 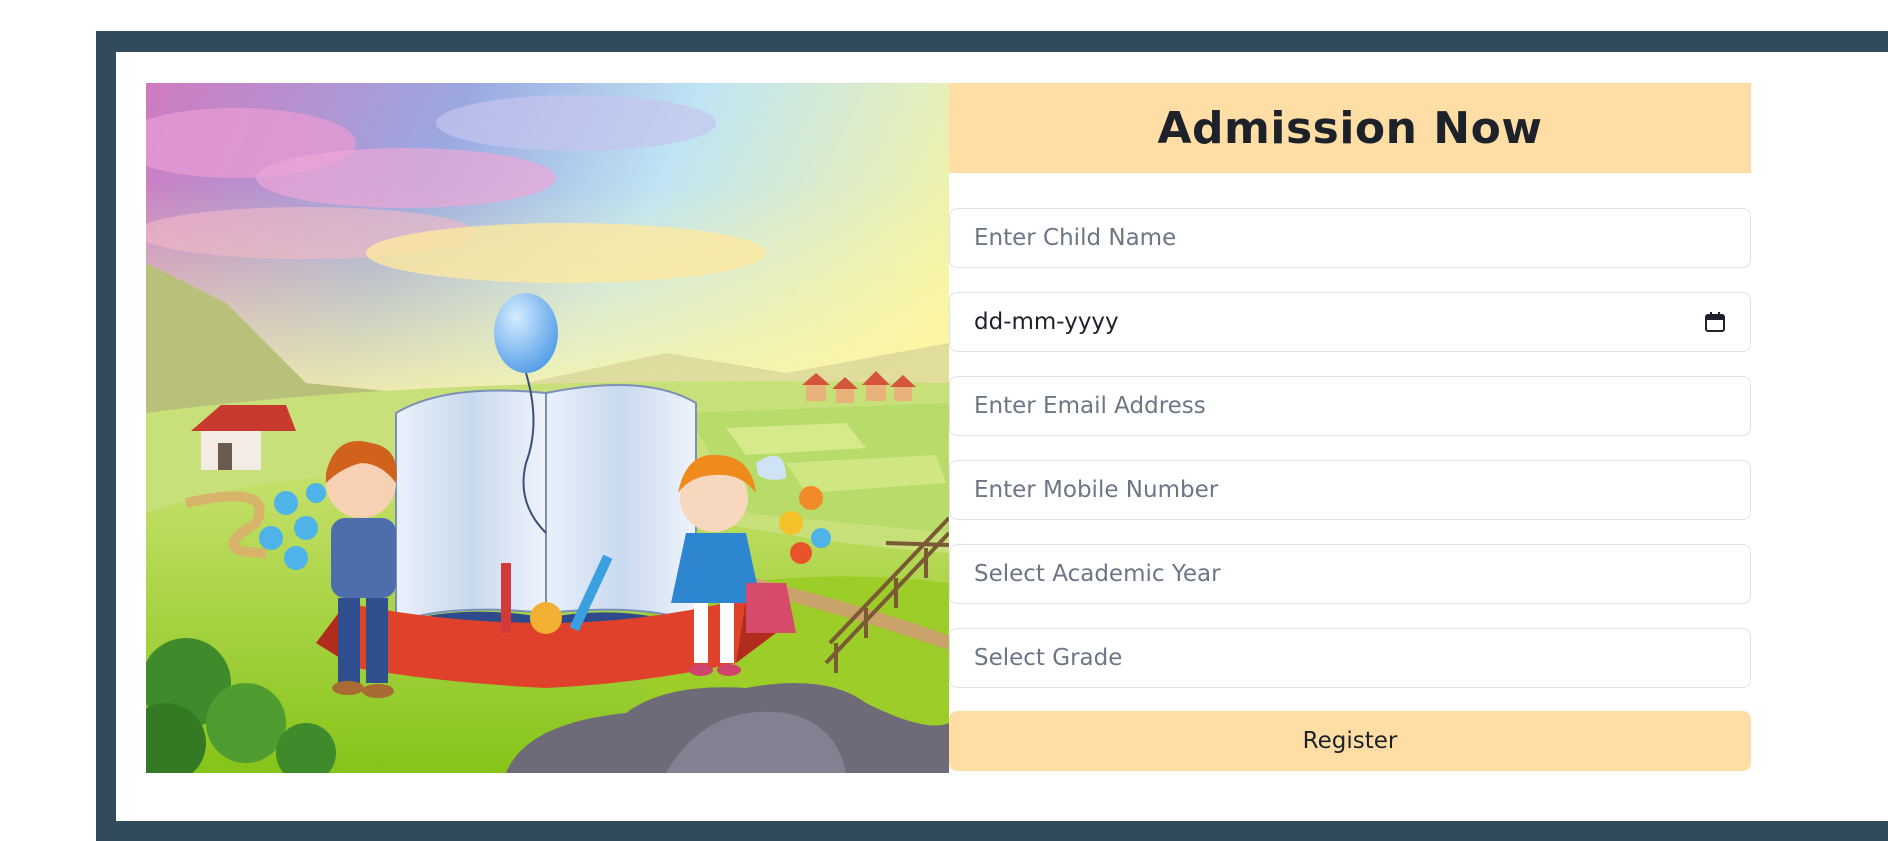 What do you see at coordinates (1350, 322) in the screenshot?
I see `date-of-birth-field: dd-mm-yyyy` at bounding box center [1350, 322].